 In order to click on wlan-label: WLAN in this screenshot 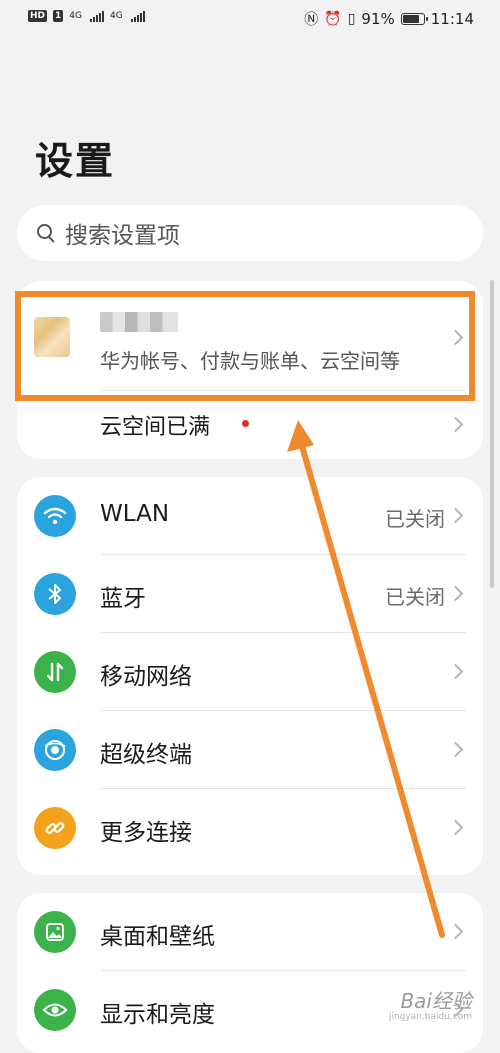, I will do `click(135, 514)`.